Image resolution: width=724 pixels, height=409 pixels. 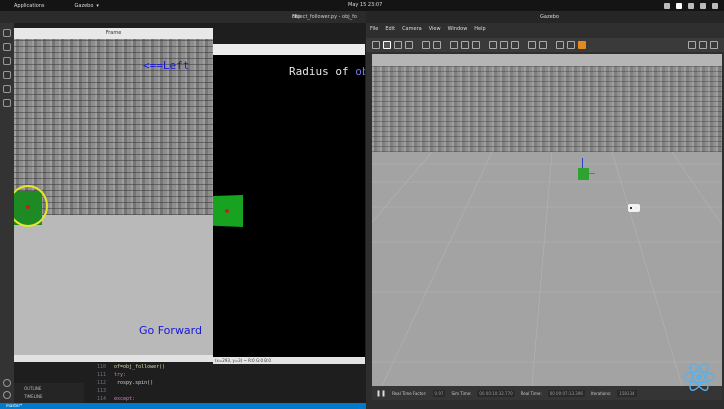 What do you see at coordinates (627, 393) in the screenshot?
I see `iterations-value: 158134` at bounding box center [627, 393].